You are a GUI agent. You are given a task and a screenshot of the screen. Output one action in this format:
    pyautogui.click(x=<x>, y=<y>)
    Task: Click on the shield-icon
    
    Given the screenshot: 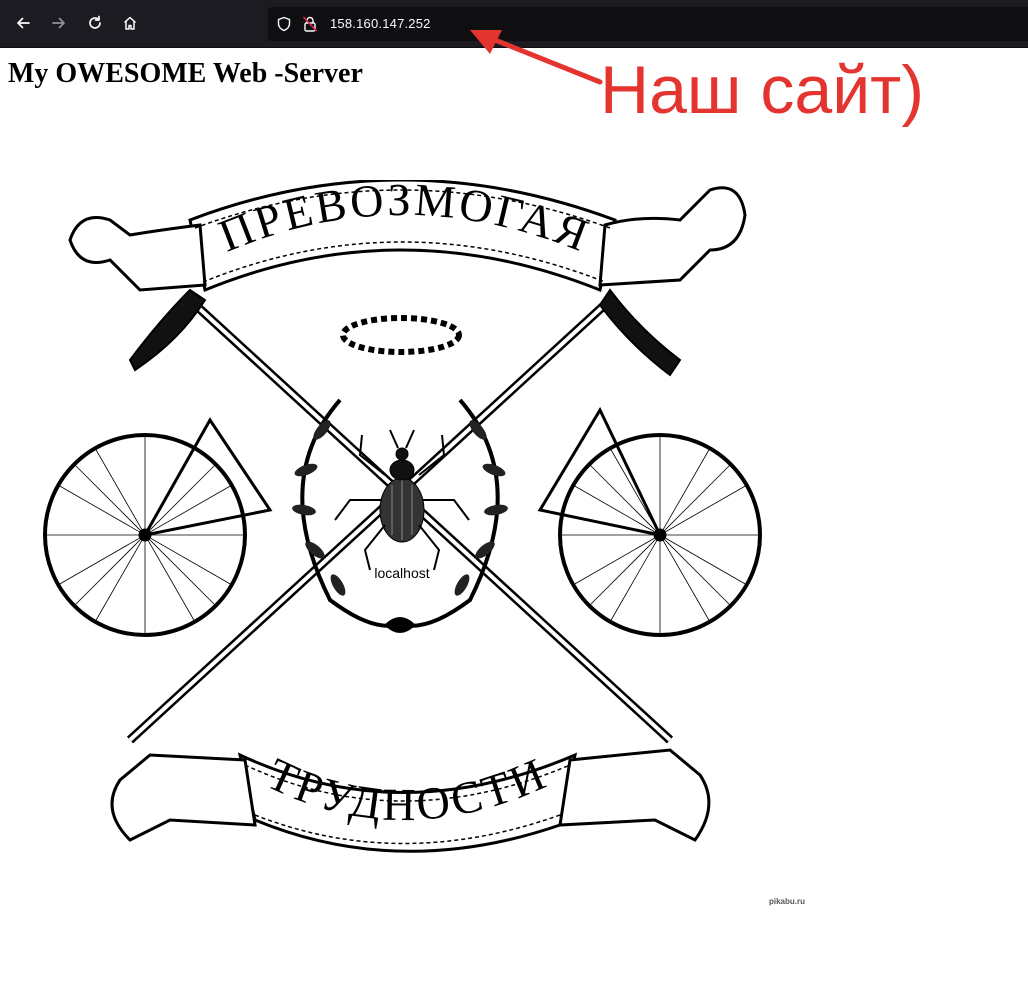 What is the action you would take?
    pyautogui.click(x=284, y=24)
    